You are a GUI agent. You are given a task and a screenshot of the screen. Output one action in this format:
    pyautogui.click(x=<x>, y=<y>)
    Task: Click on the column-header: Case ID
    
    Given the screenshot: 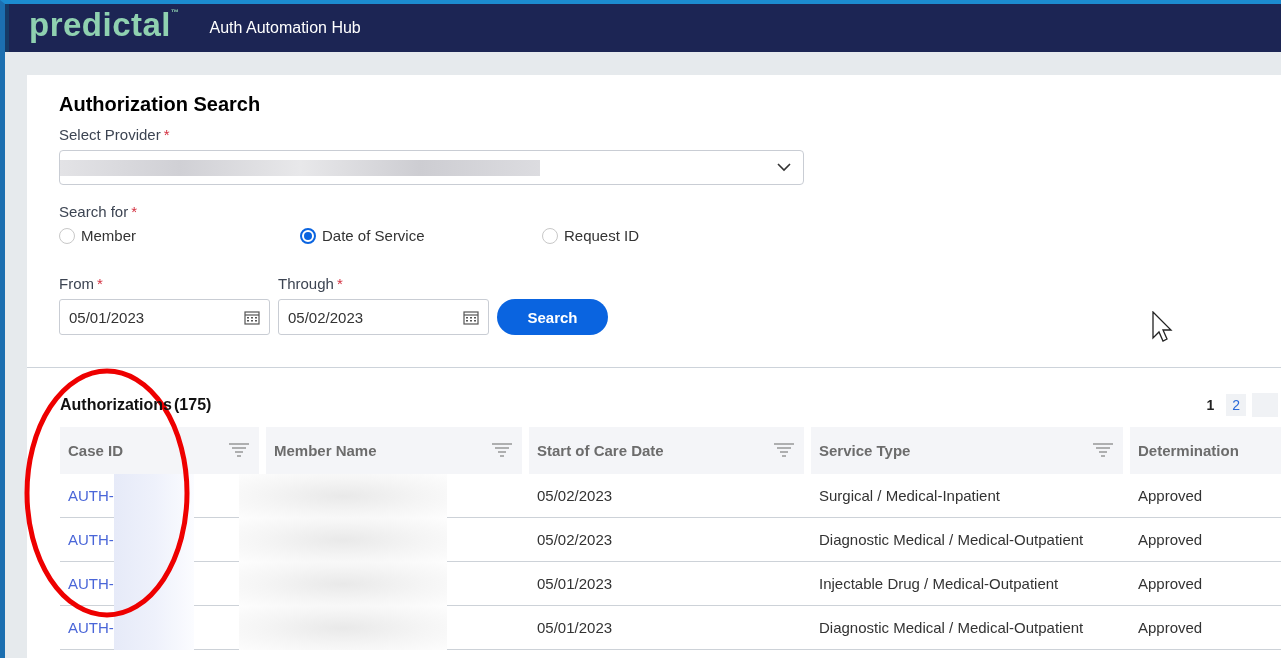 What is the action you would take?
    pyautogui.click(x=159, y=450)
    